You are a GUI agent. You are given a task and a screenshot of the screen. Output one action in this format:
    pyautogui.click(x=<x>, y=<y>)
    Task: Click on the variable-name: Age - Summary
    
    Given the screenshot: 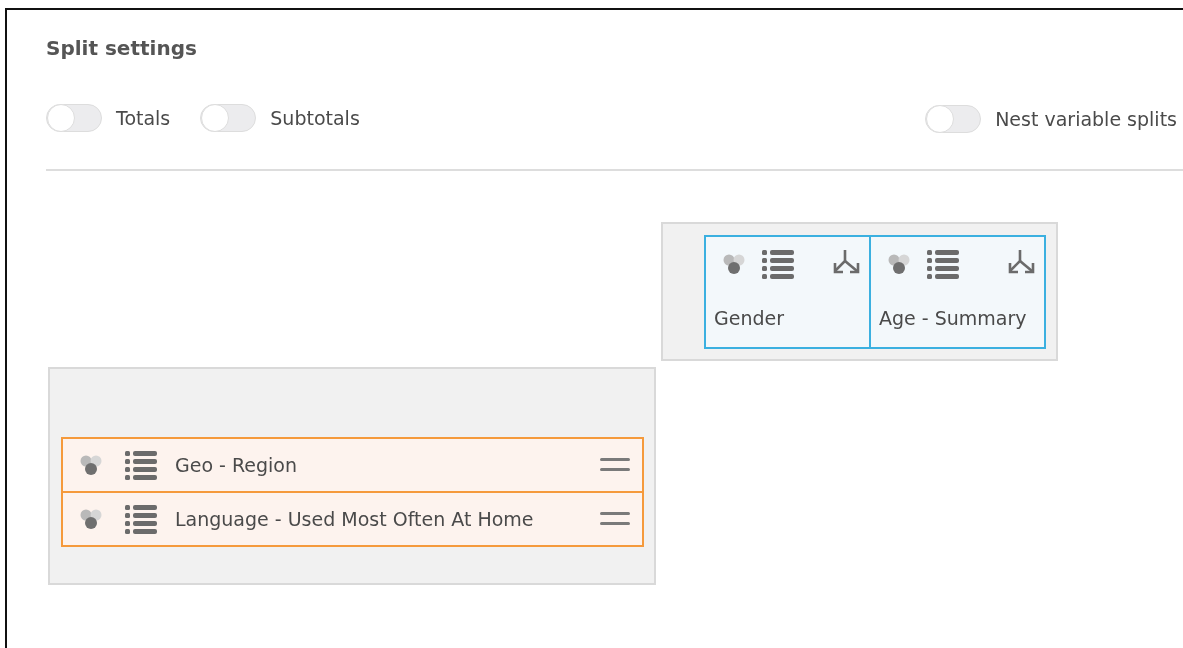 What is the action you would take?
    pyautogui.click(x=953, y=318)
    